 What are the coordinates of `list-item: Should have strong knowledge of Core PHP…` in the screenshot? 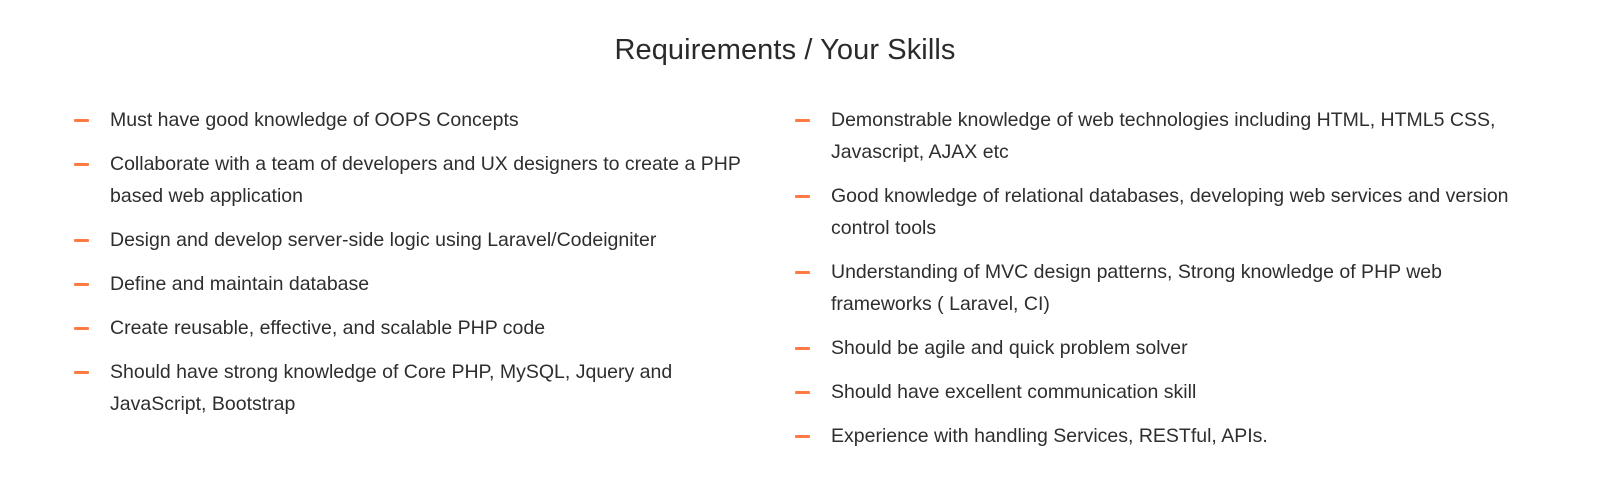 It's located at (414, 388).